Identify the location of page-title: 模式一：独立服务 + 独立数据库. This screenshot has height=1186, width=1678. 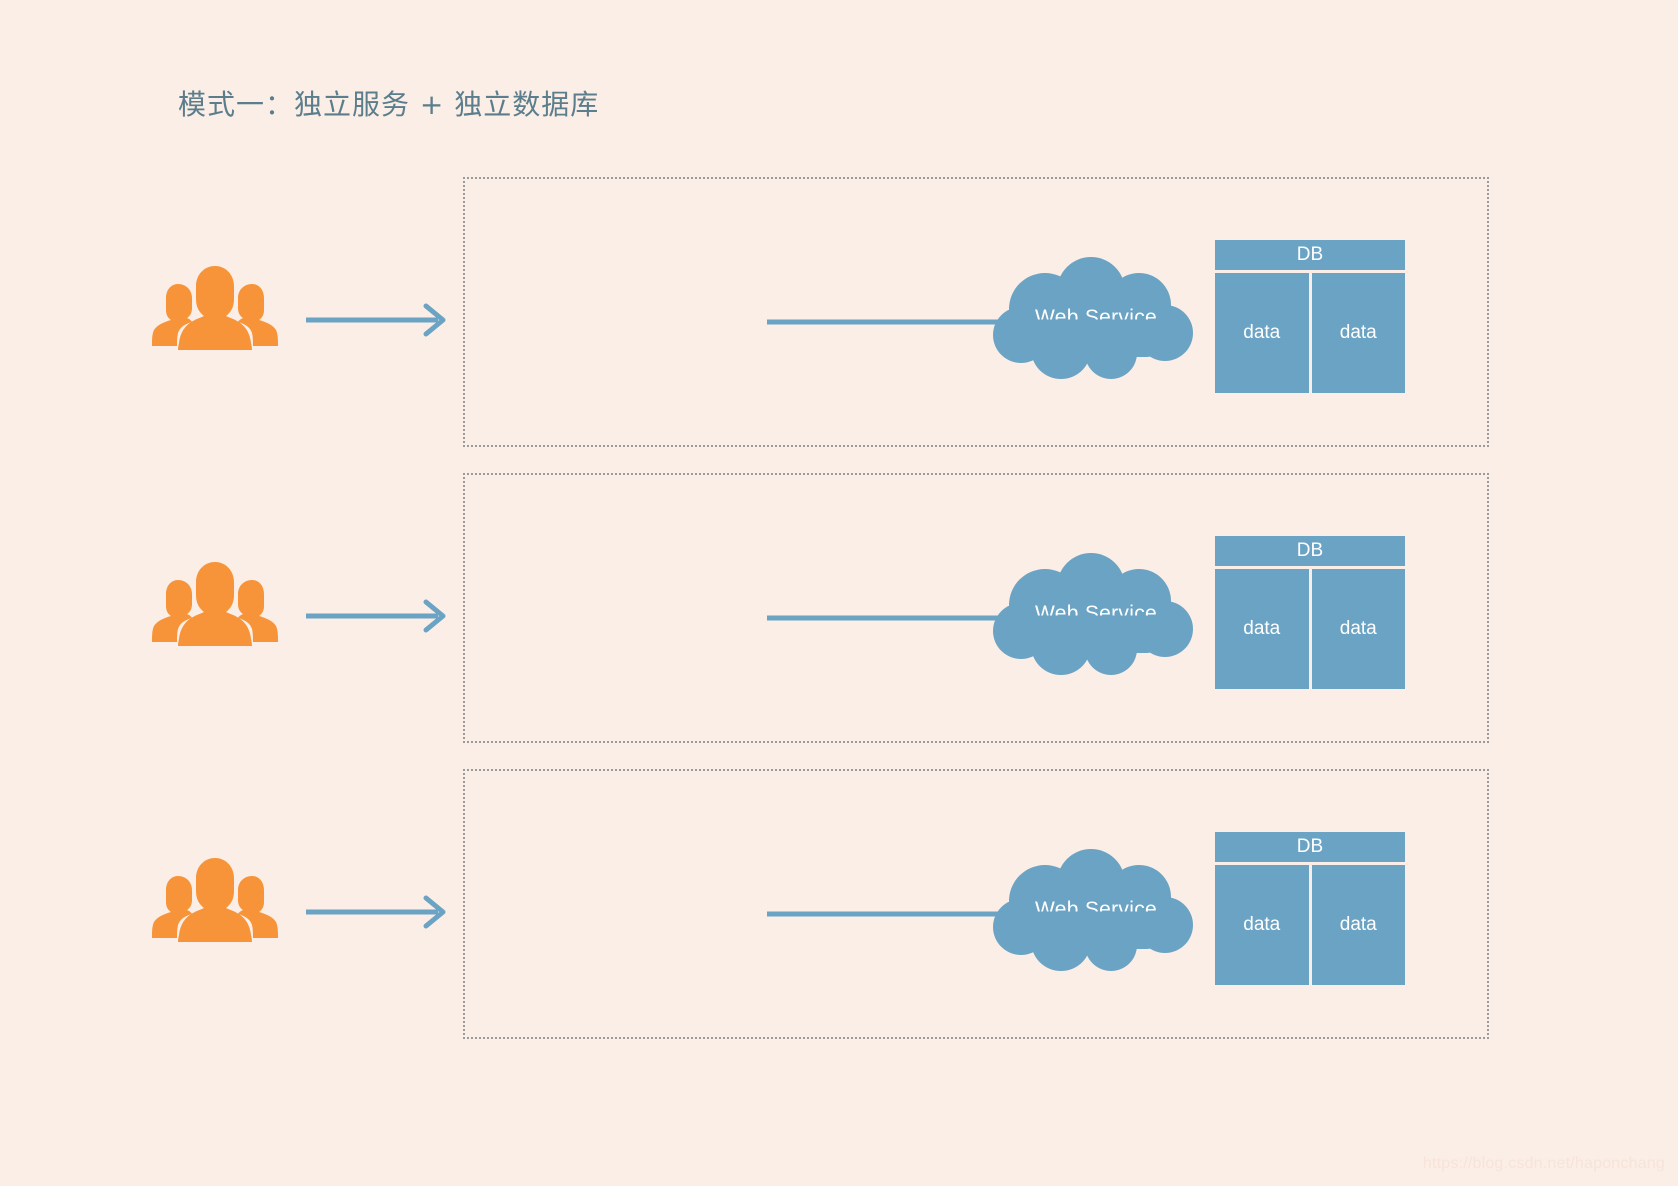
(389, 104).